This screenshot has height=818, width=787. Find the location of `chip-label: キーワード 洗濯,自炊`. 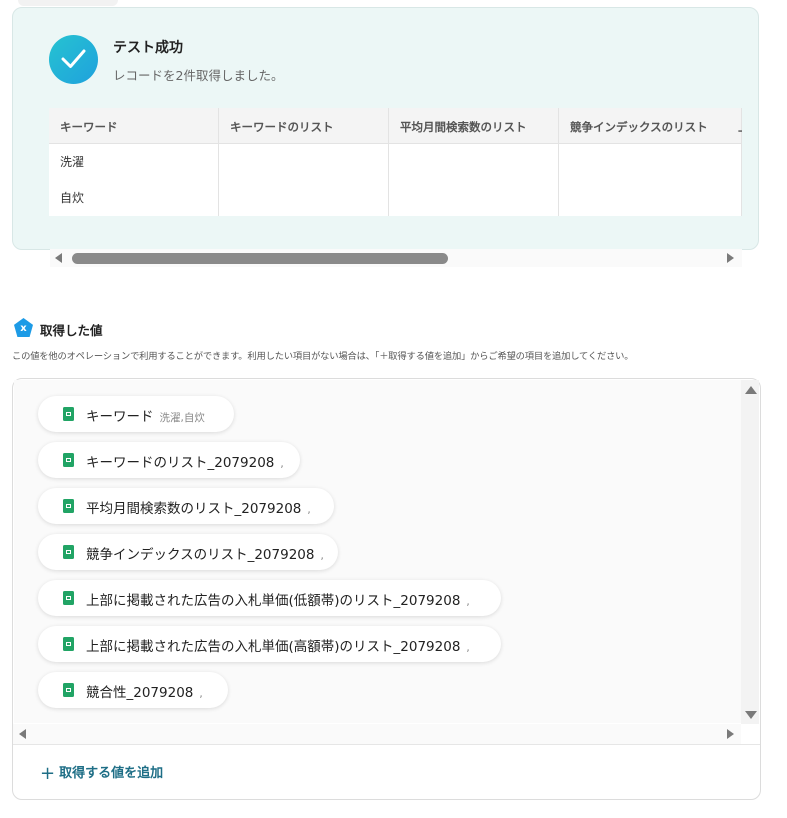

chip-label: キーワード 洗濯,自炊 is located at coordinates (145, 417).